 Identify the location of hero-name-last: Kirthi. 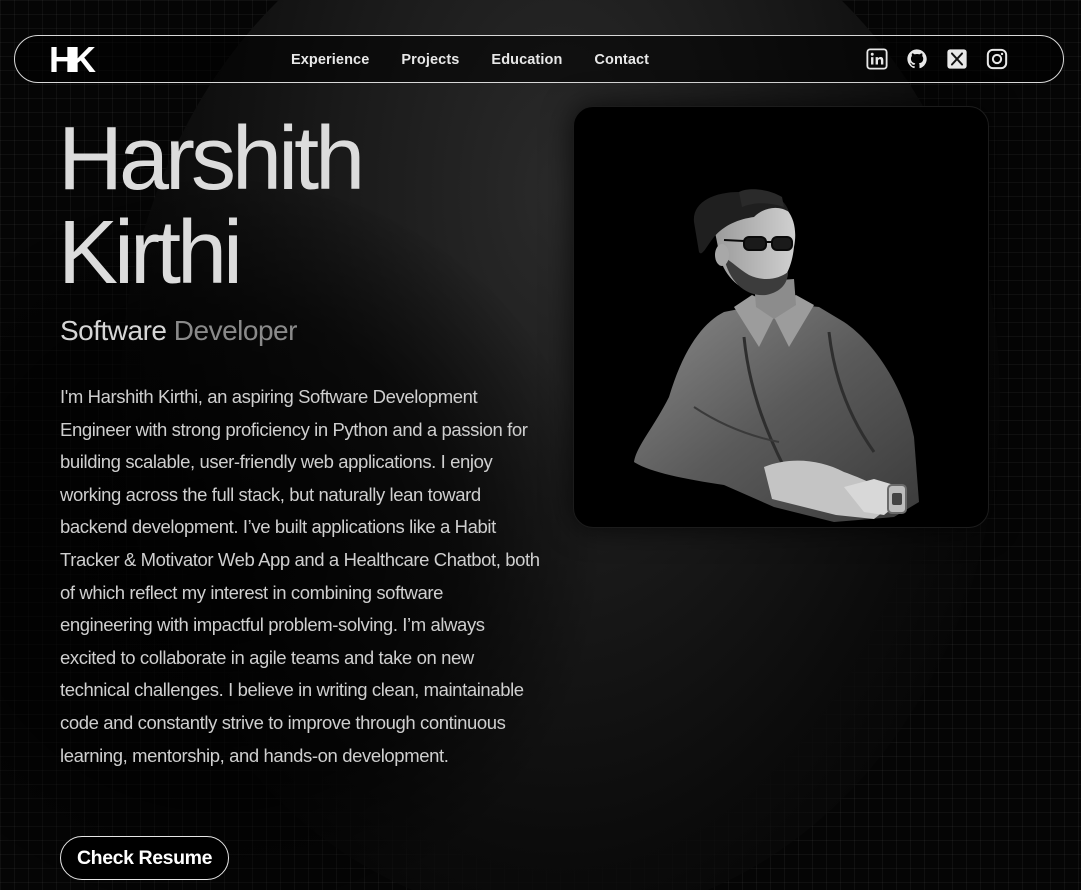
(150, 253).